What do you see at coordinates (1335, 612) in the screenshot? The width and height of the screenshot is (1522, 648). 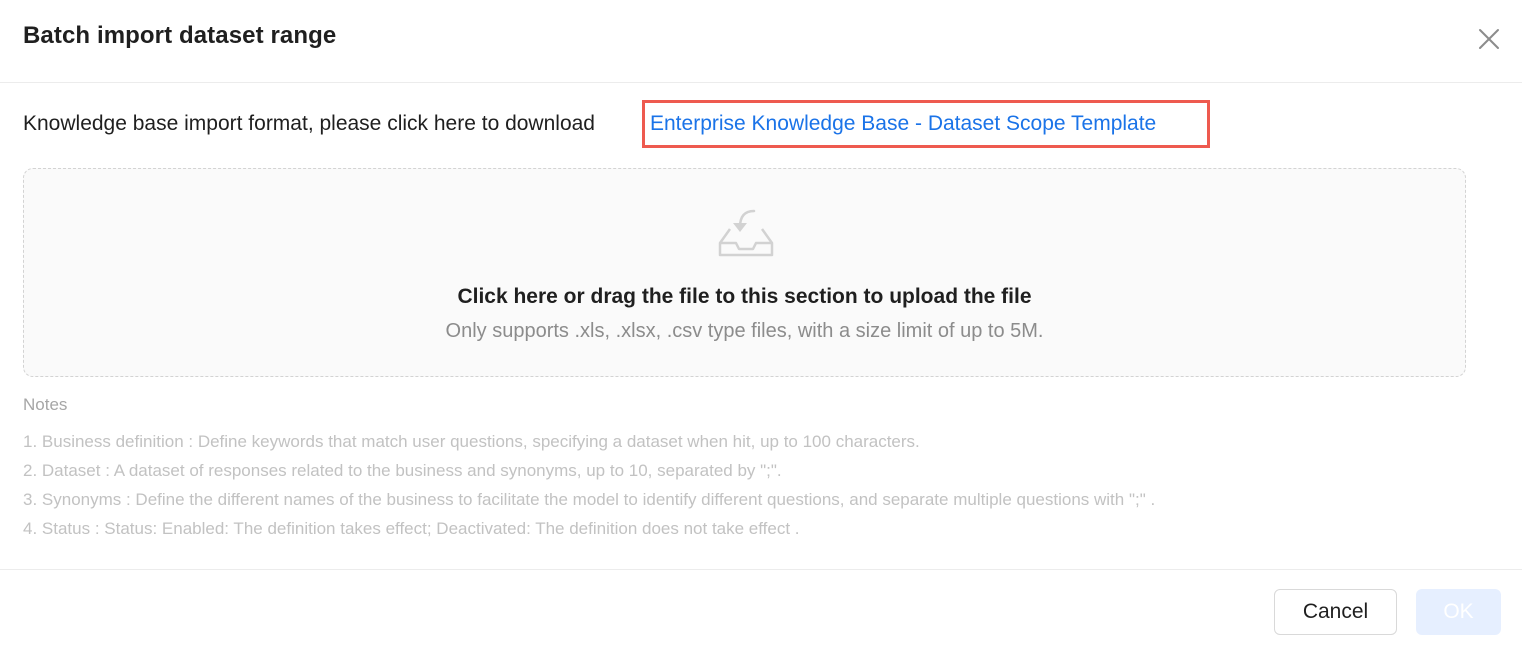 I see `cancel-button: Cancel` at bounding box center [1335, 612].